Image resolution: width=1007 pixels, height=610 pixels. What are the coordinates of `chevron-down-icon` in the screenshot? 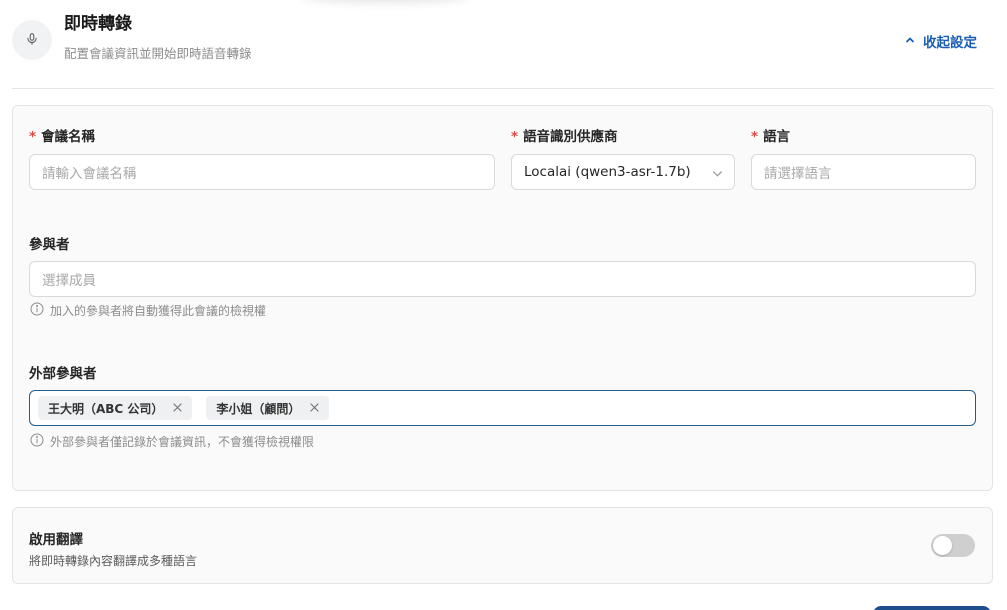 It's located at (717, 175).